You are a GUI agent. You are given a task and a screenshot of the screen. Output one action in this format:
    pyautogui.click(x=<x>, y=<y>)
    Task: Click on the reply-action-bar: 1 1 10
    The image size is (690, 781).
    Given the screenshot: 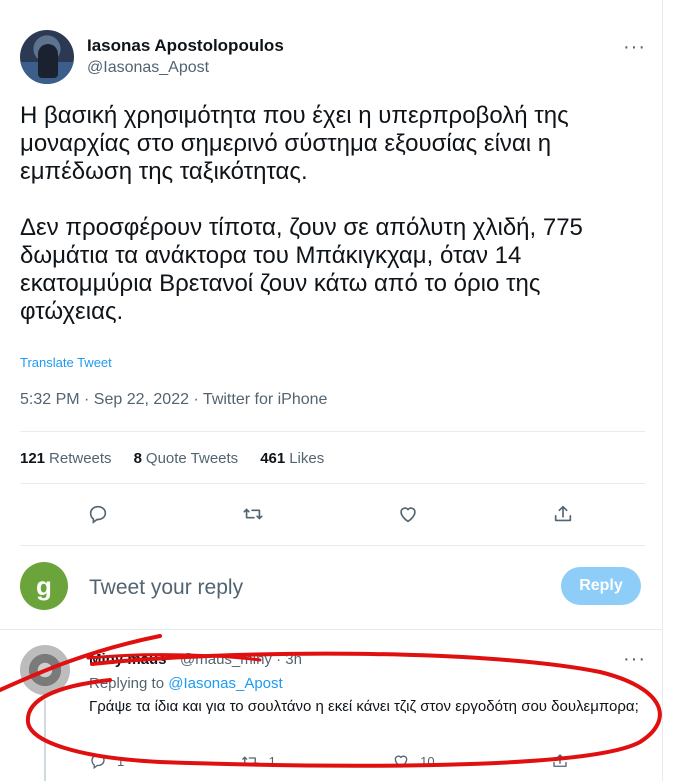 What is the action you would take?
    pyautogui.click(x=329, y=761)
    